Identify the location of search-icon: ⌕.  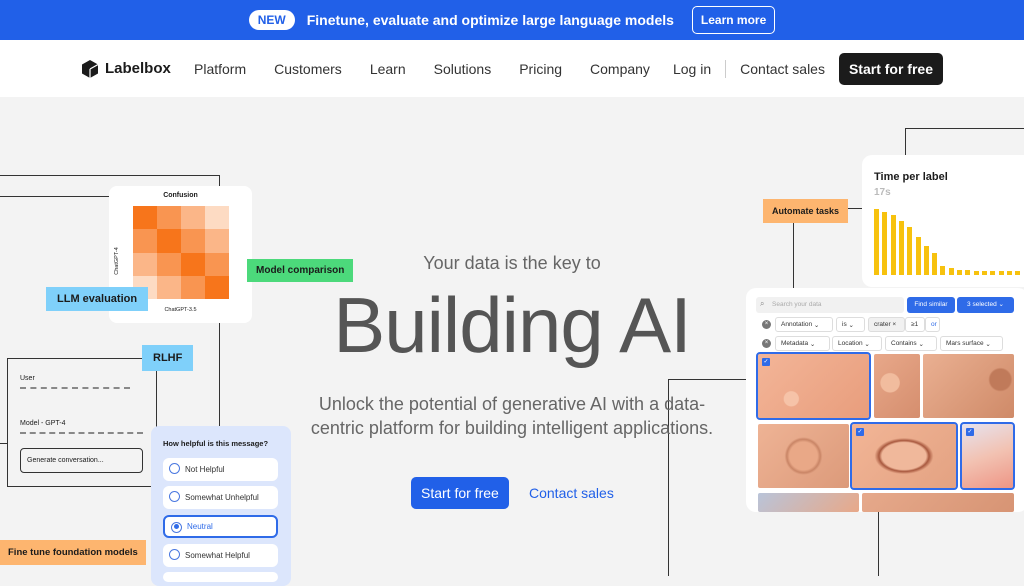
(762, 303).